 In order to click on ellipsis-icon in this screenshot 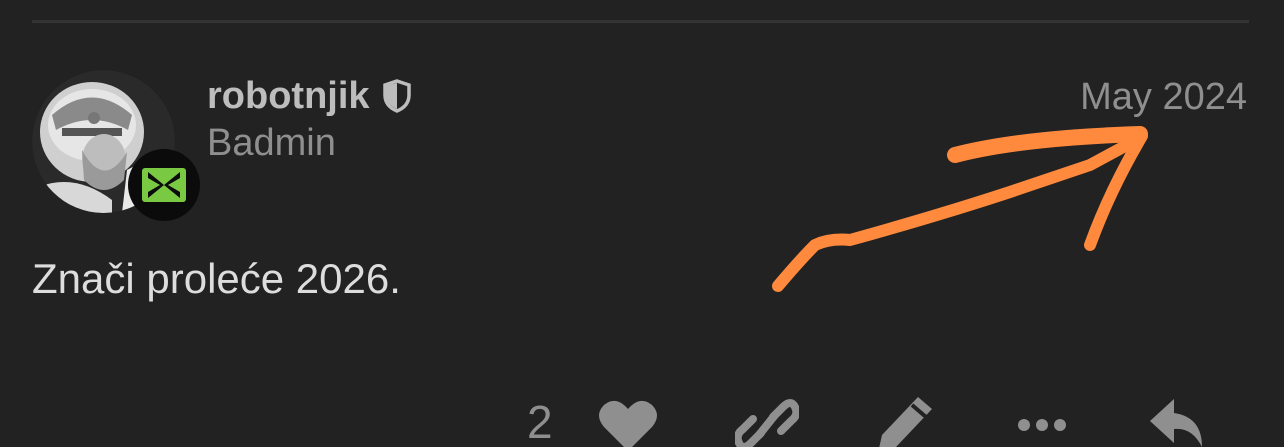, I will do `click(1042, 425)`.